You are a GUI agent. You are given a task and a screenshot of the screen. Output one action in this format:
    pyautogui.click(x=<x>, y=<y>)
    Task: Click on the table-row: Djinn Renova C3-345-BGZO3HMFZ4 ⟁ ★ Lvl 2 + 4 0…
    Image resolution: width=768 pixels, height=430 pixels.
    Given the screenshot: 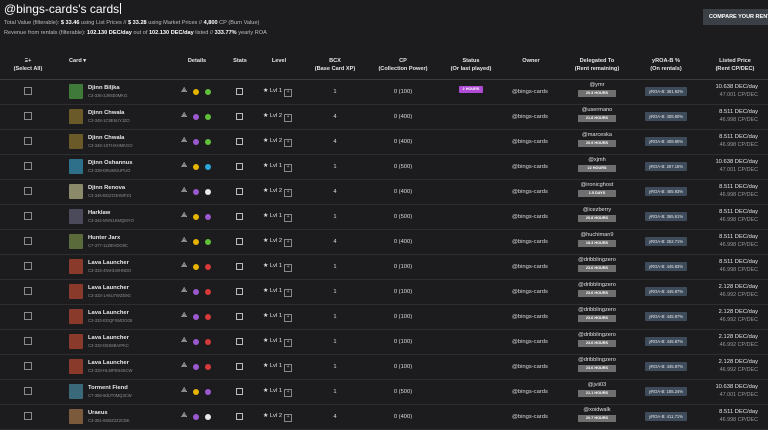 What is the action you would take?
    pyautogui.click(x=384, y=192)
    